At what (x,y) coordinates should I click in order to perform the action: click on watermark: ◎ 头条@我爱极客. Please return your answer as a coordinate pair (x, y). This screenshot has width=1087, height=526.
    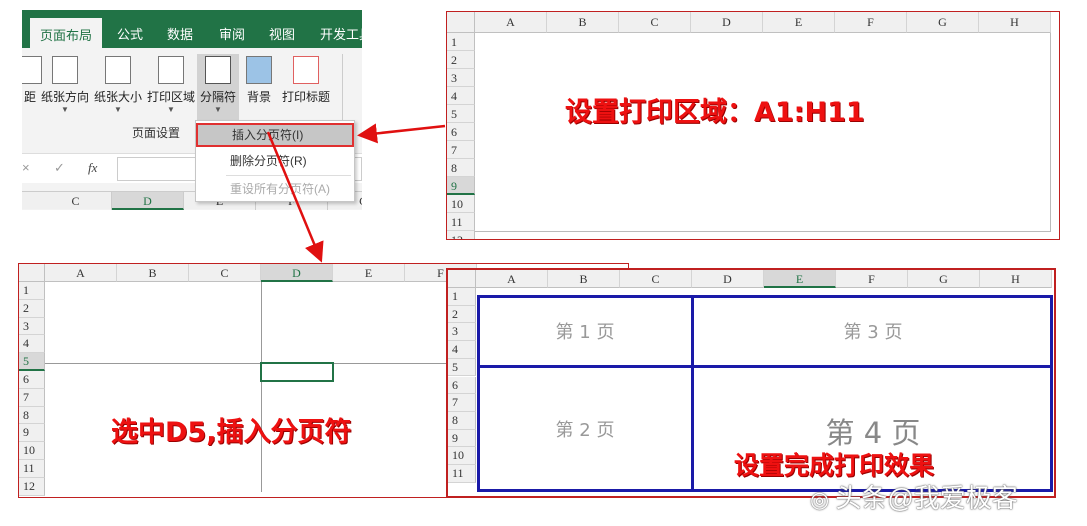
    Looking at the image, I should click on (914, 496).